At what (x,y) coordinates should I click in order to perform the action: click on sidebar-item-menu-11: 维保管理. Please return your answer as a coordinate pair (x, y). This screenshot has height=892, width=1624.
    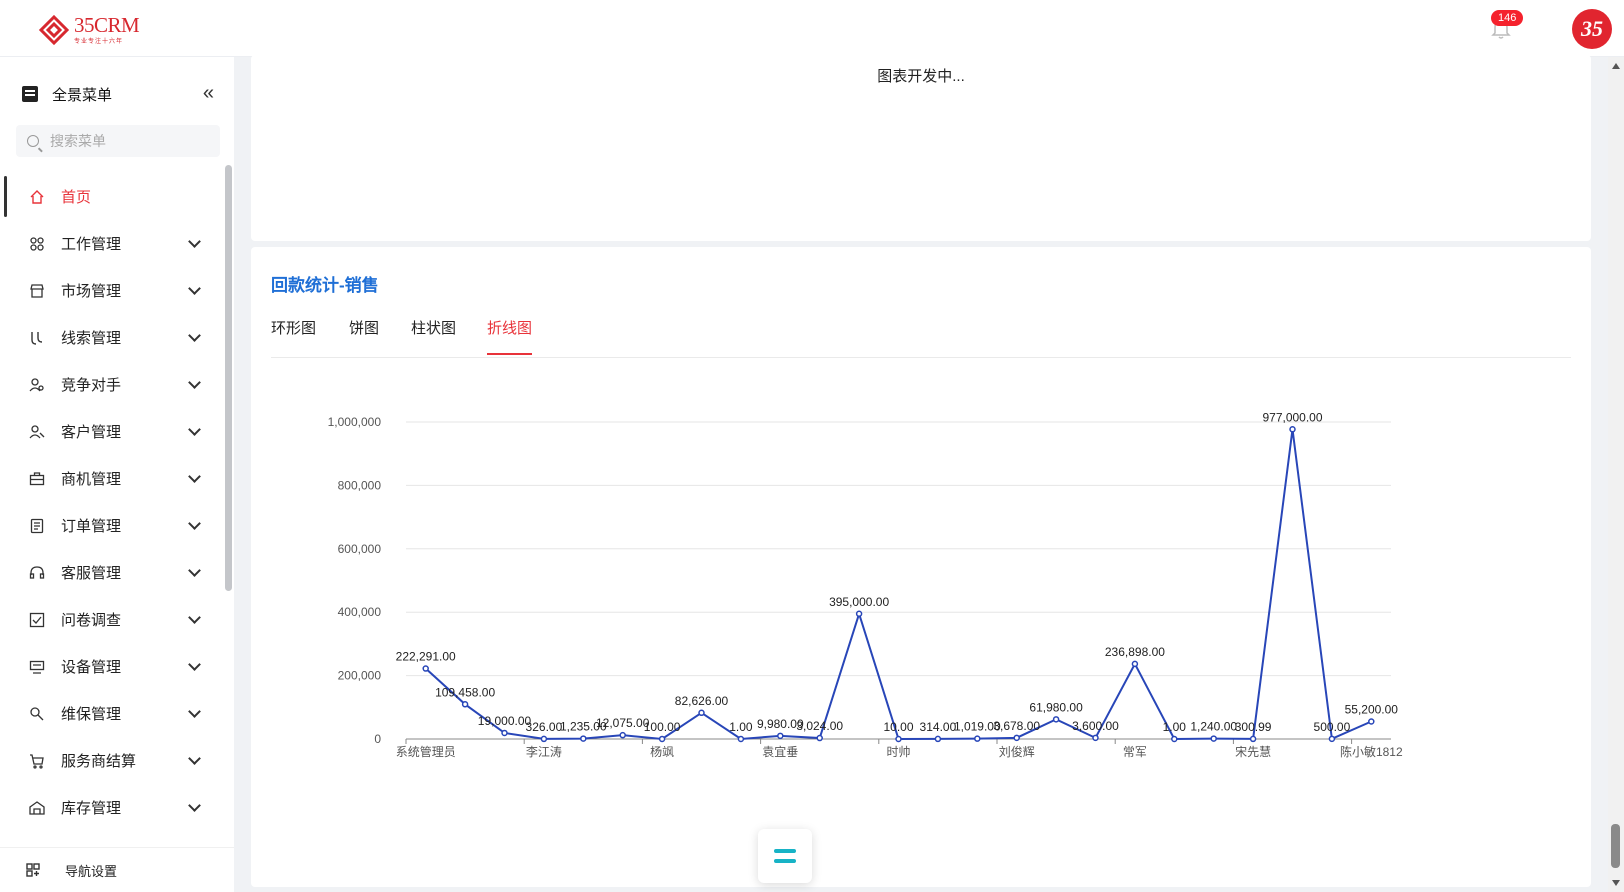
    Looking at the image, I should click on (113, 713).